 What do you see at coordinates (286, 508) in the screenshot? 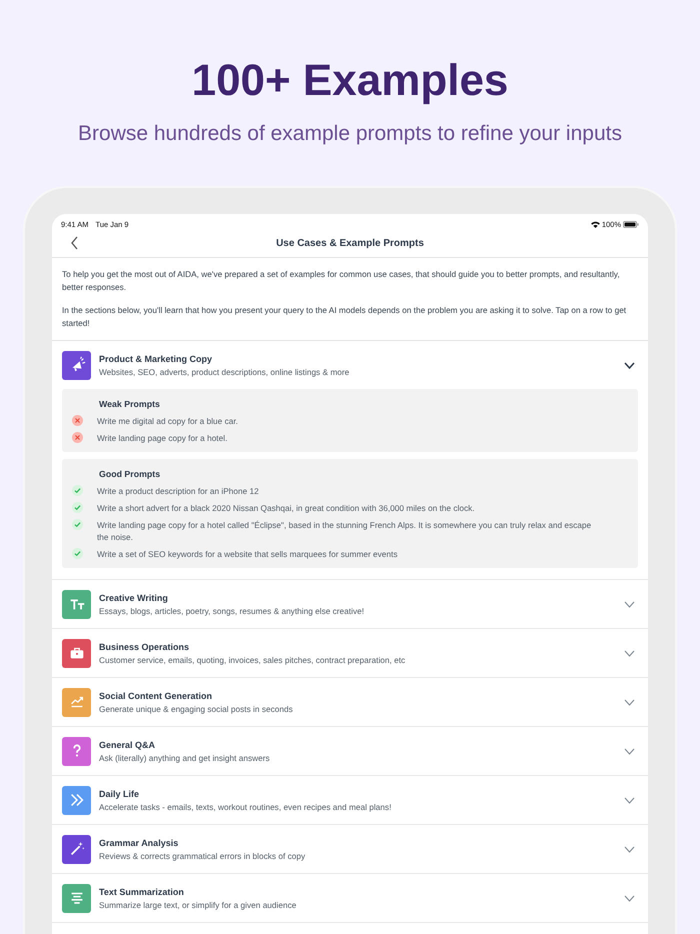
I see `prompt-text: Write a short advert for a black 2020 Nissan Qashqai, in great condition with 36,000 miles on the clock.` at bounding box center [286, 508].